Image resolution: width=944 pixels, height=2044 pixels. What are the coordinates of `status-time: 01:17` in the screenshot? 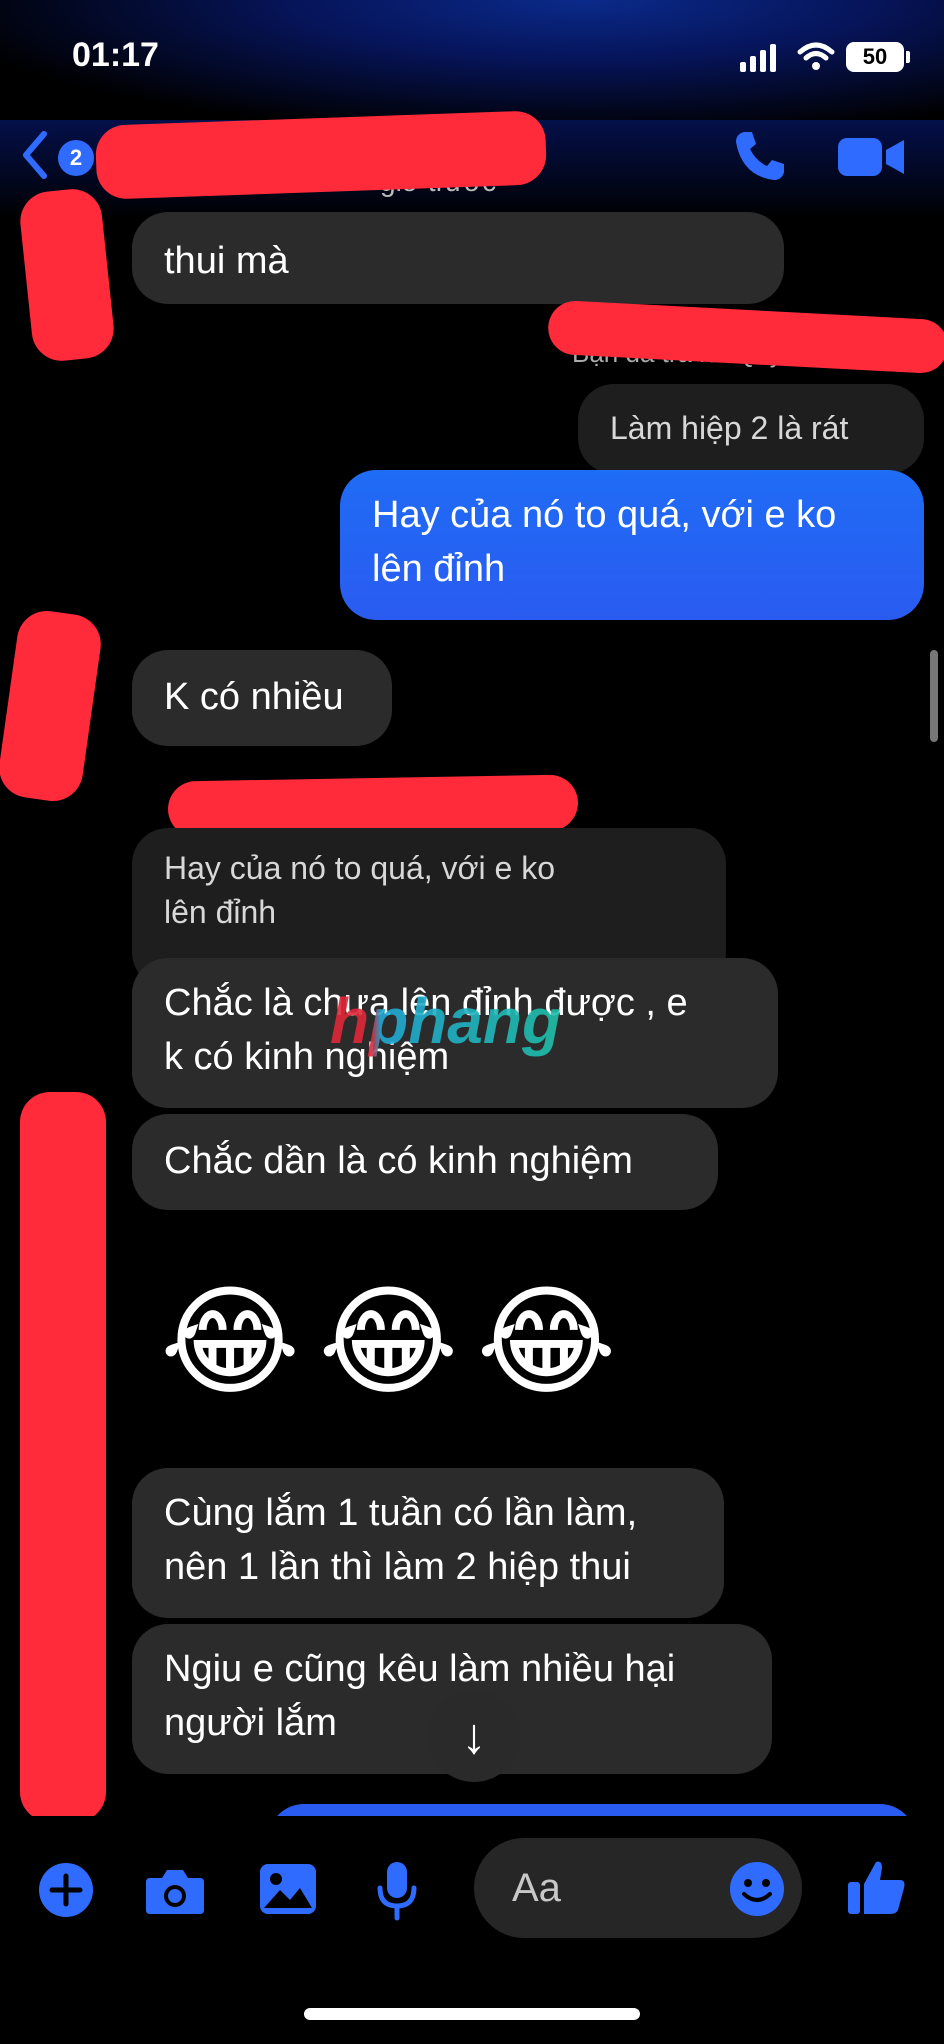 It's located at (115, 55).